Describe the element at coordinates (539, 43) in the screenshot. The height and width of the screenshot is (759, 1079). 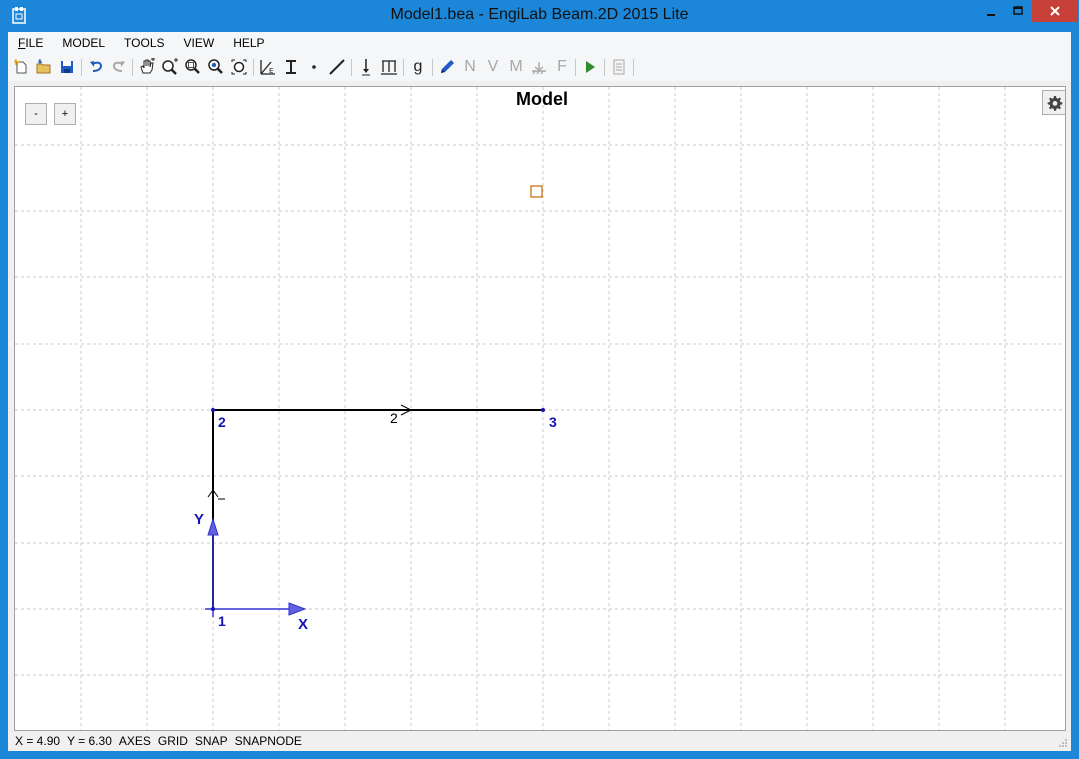
I see `menu-bar: FILE MODEL TOOLS VIEW HELP` at that location.